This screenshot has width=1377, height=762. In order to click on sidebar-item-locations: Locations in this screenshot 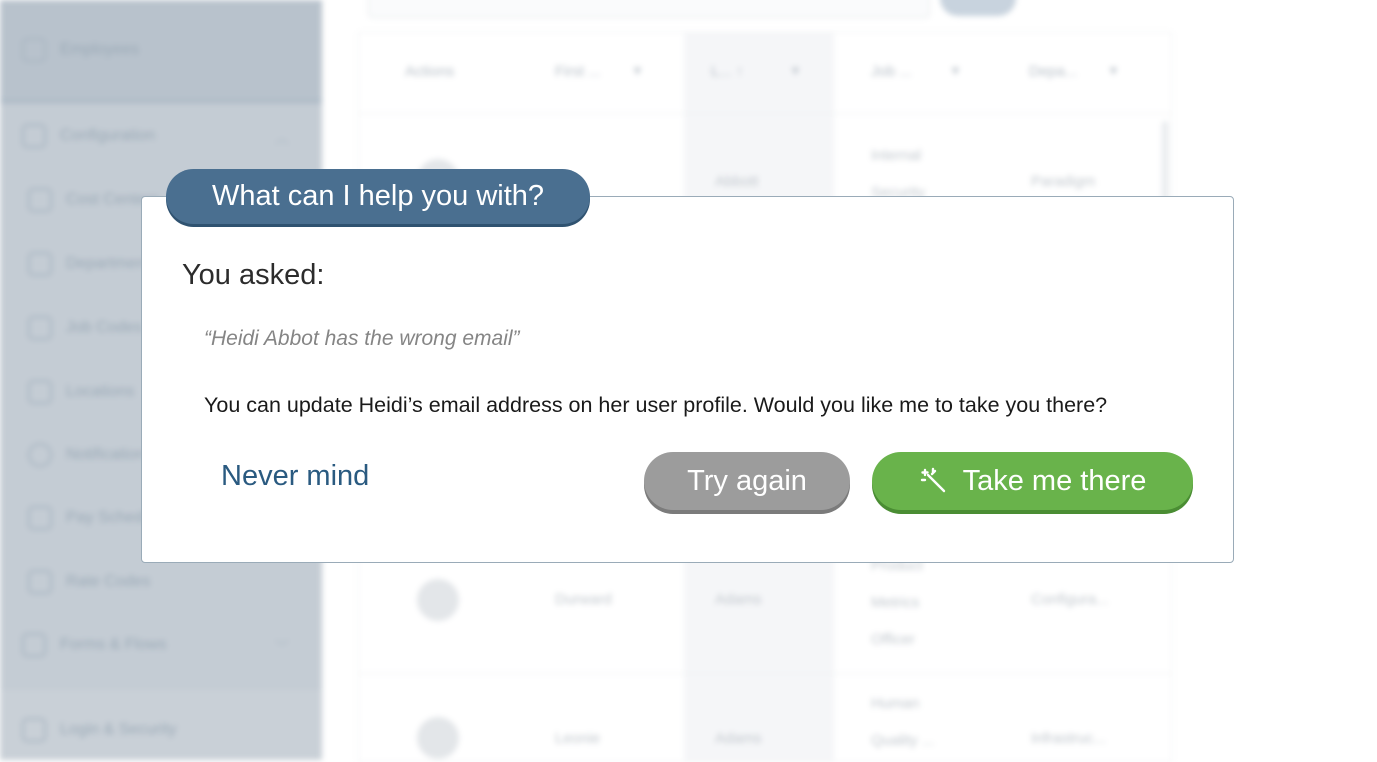, I will do `click(81, 392)`.